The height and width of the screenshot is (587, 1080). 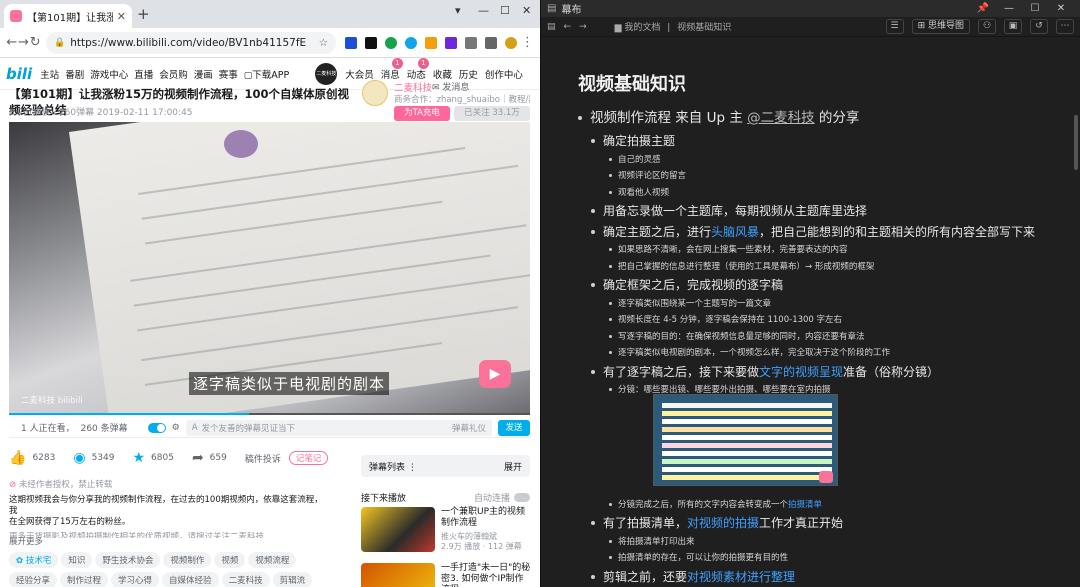 What do you see at coordinates (392, 69) in the screenshot?
I see `nav-messages: 消息 1` at bounding box center [392, 69].